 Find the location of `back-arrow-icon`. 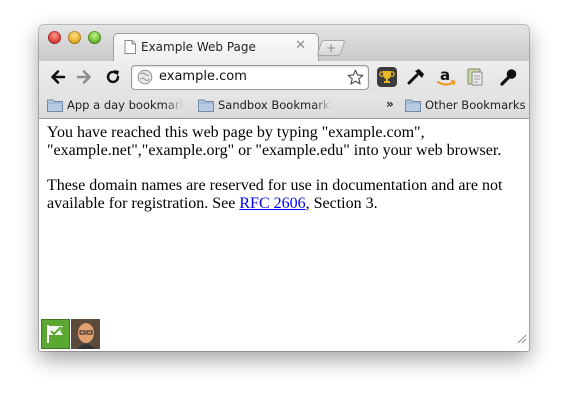

back-arrow-icon is located at coordinates (58, 77).